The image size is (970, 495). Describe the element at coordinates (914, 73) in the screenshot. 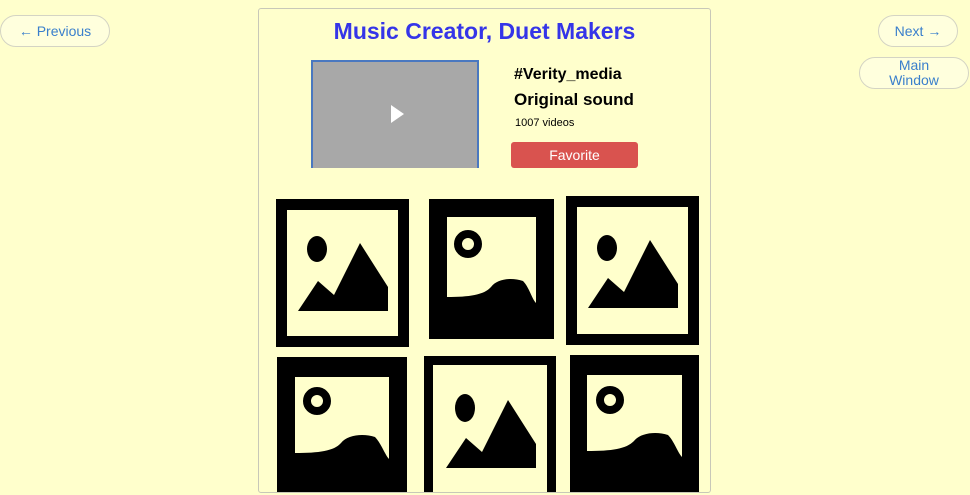

I see `main-window-button: Main Window` at that location.